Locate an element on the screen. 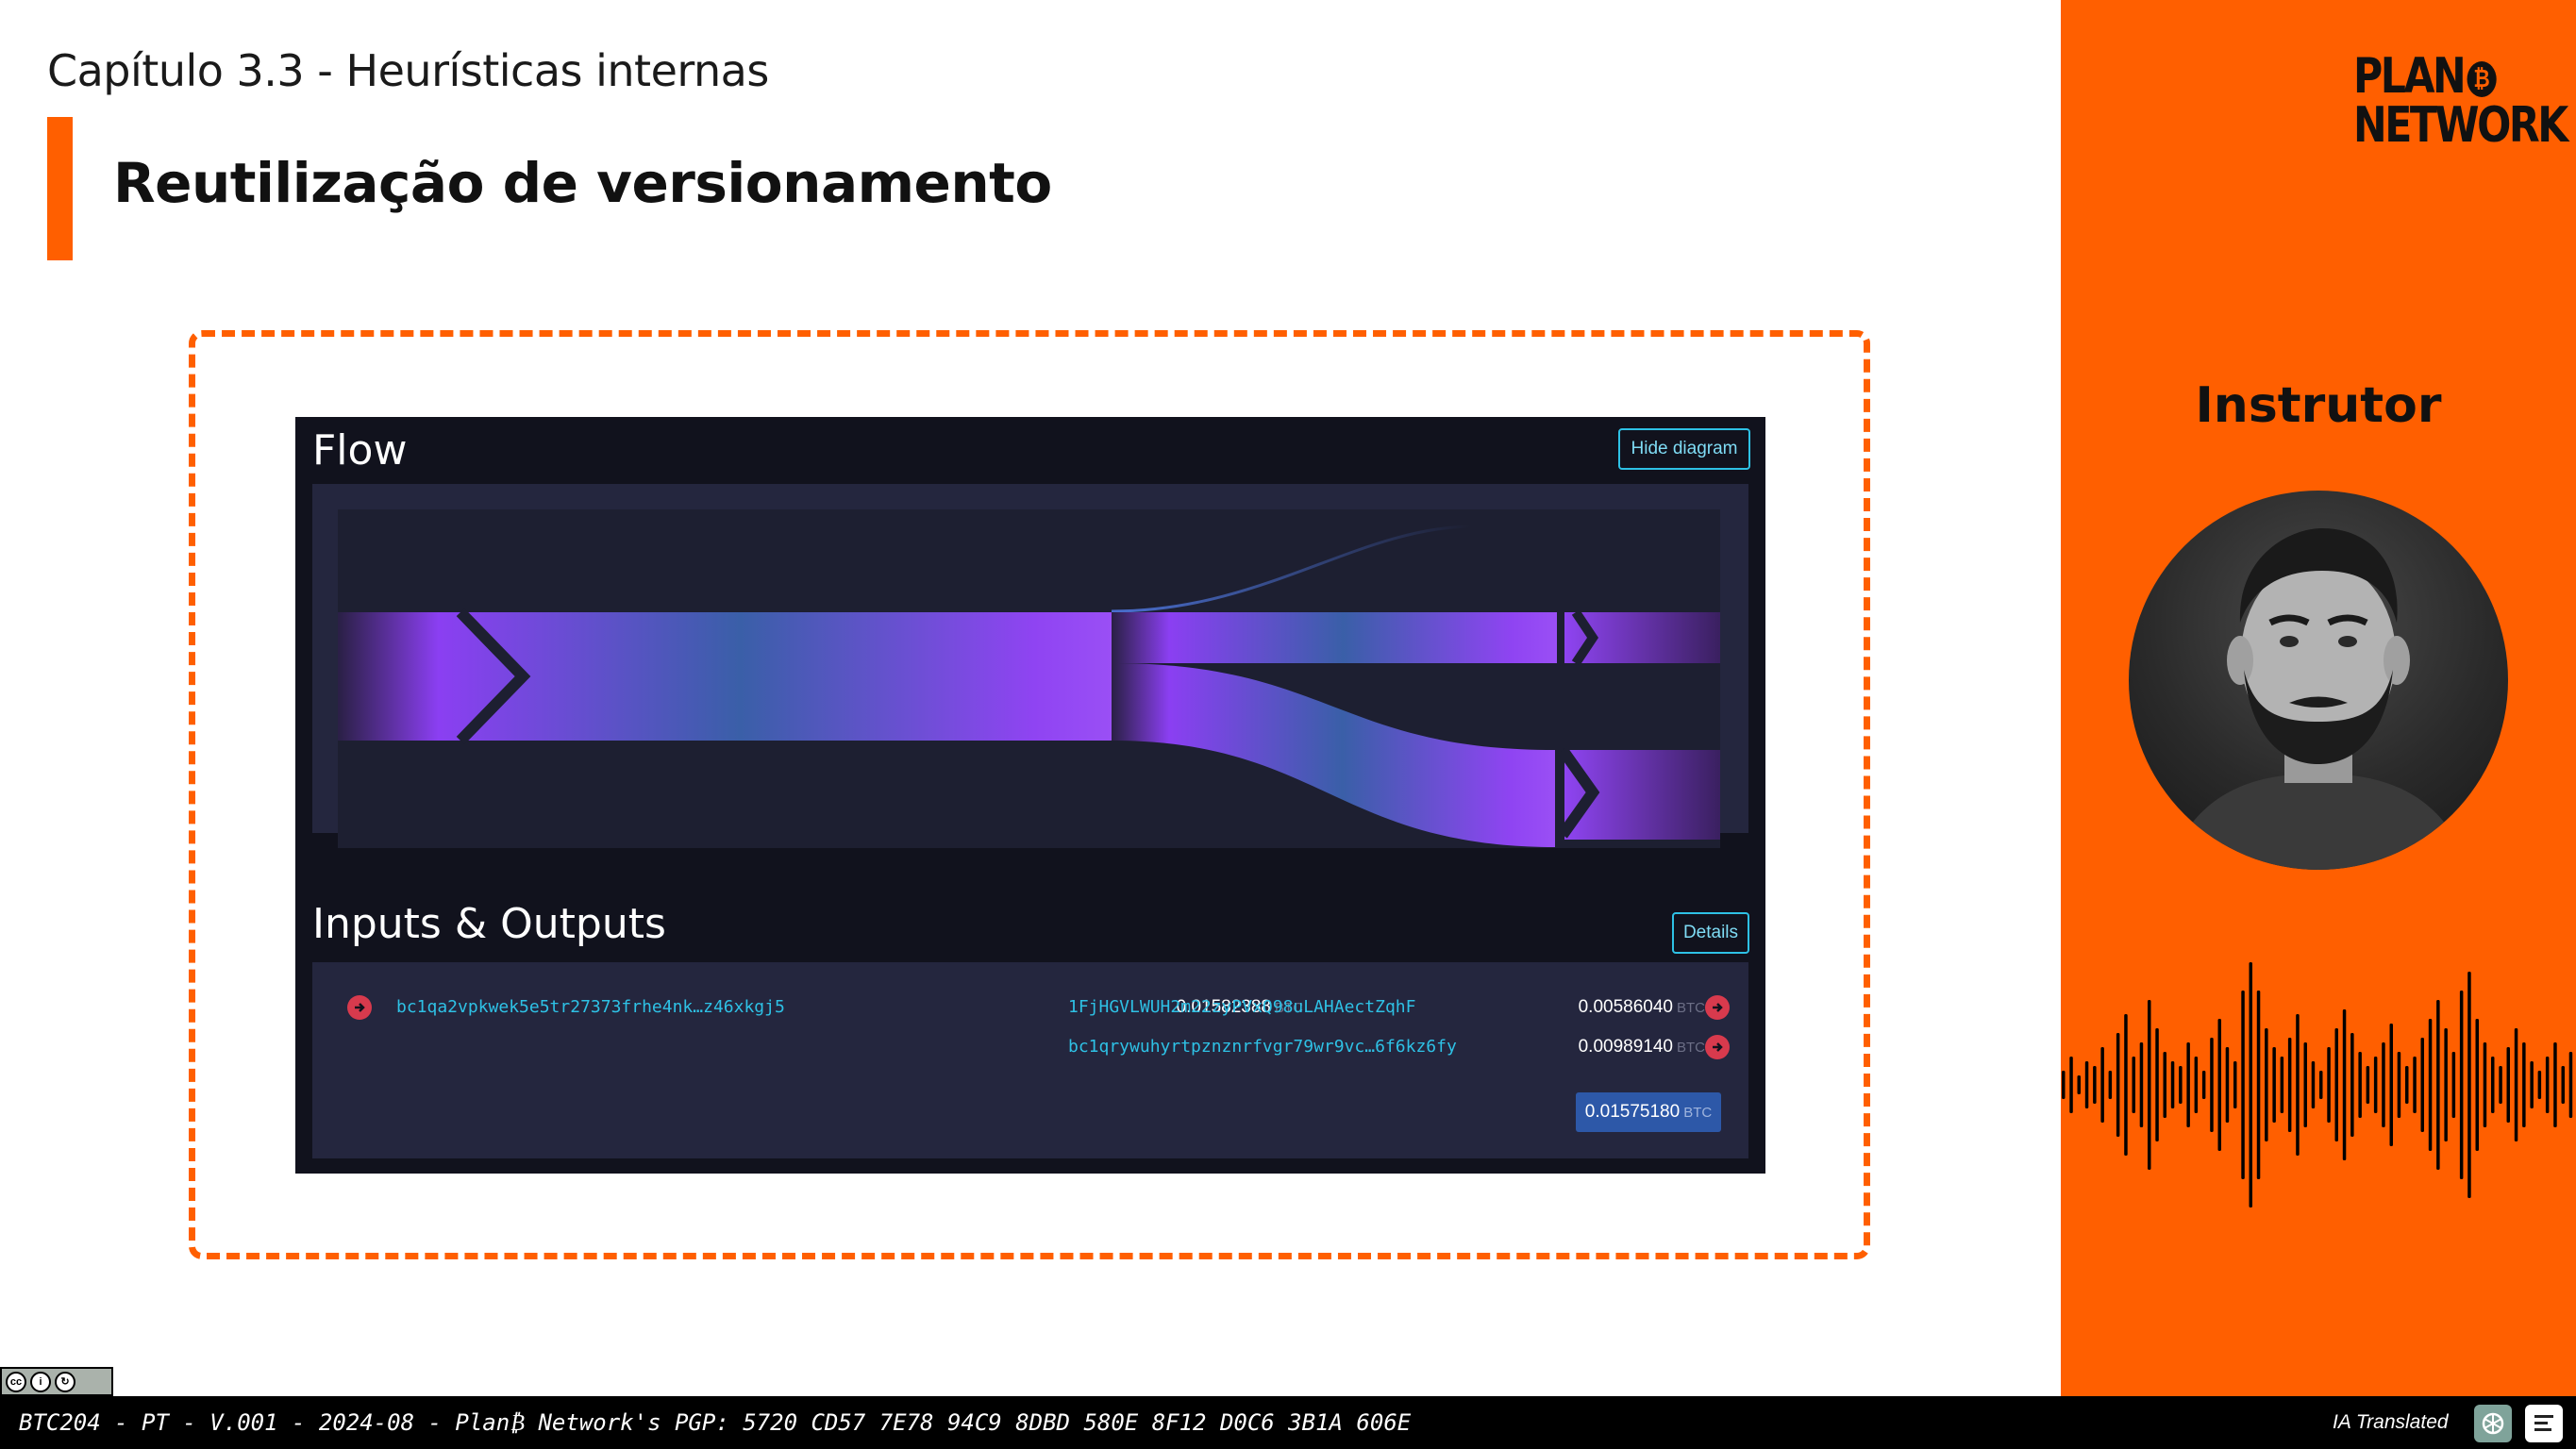 This screenshot has width=2576, height=1449. details-button: Details is located at coordinates (1710, 933).